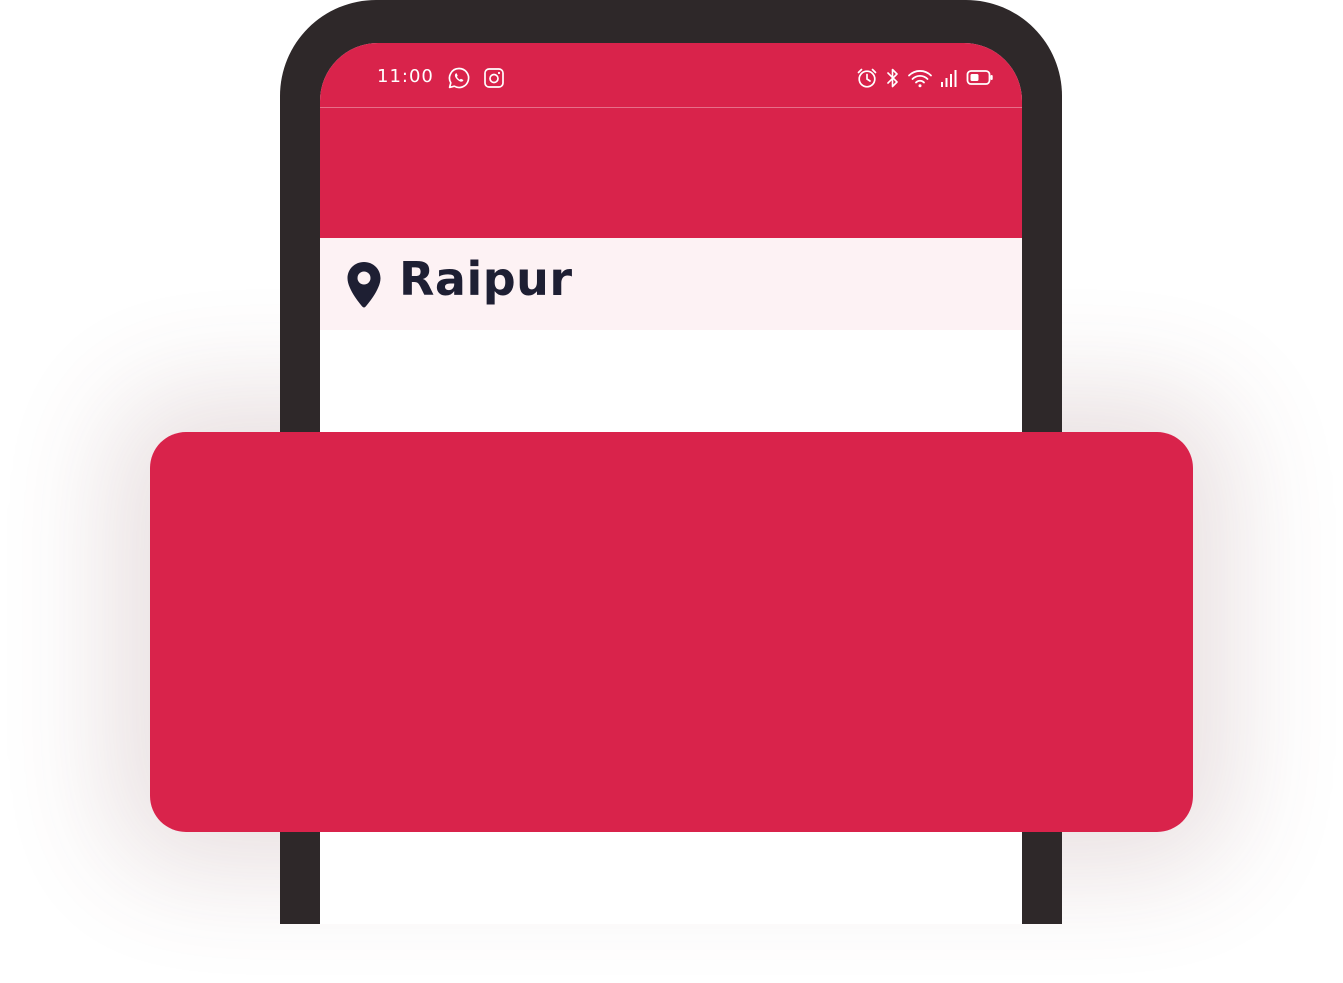  Describe the element at coordinates (459, 78) in the screenshot. I see `whatsapp-icon` at that location.